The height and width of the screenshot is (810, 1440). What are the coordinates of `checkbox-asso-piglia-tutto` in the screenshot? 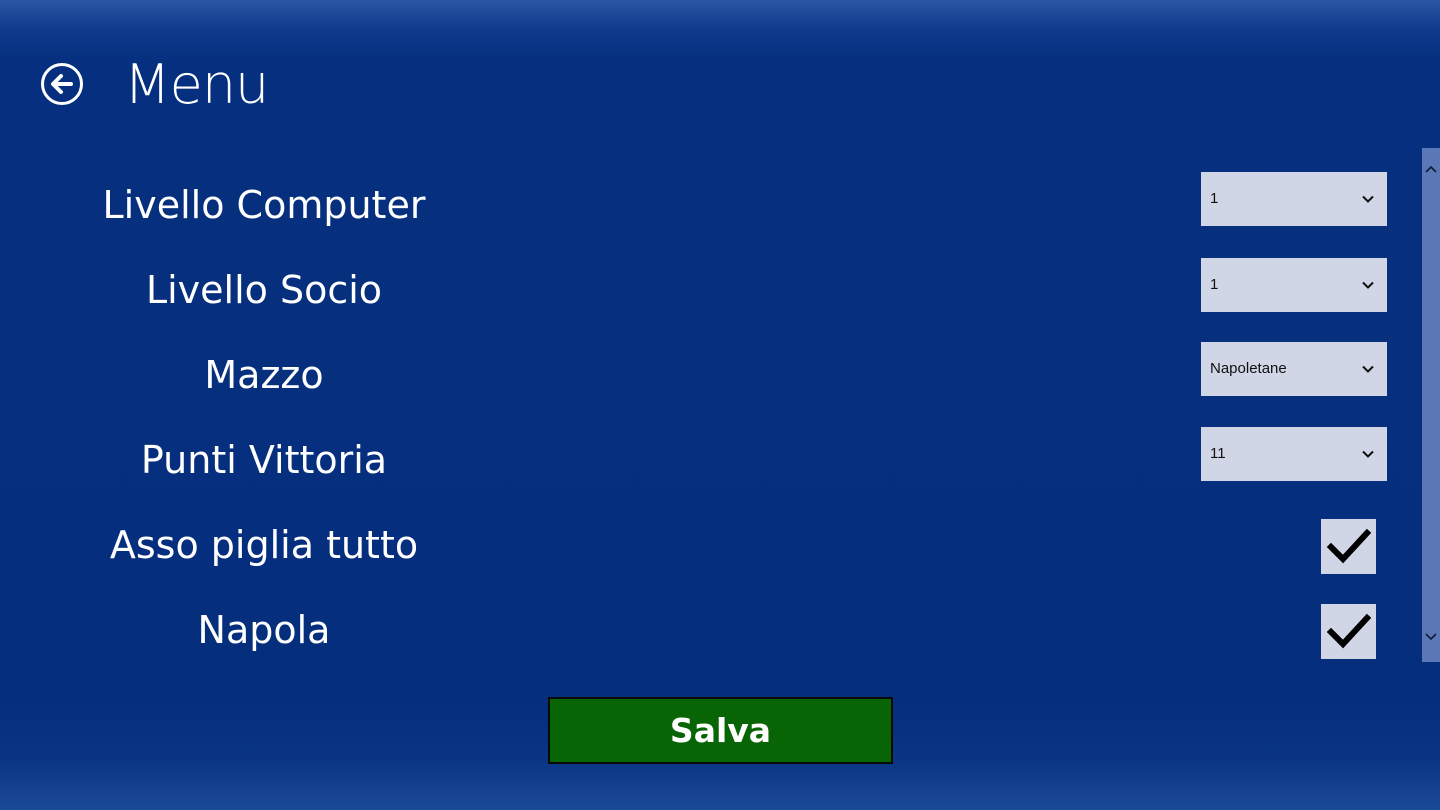 It's located at (1348, 546).